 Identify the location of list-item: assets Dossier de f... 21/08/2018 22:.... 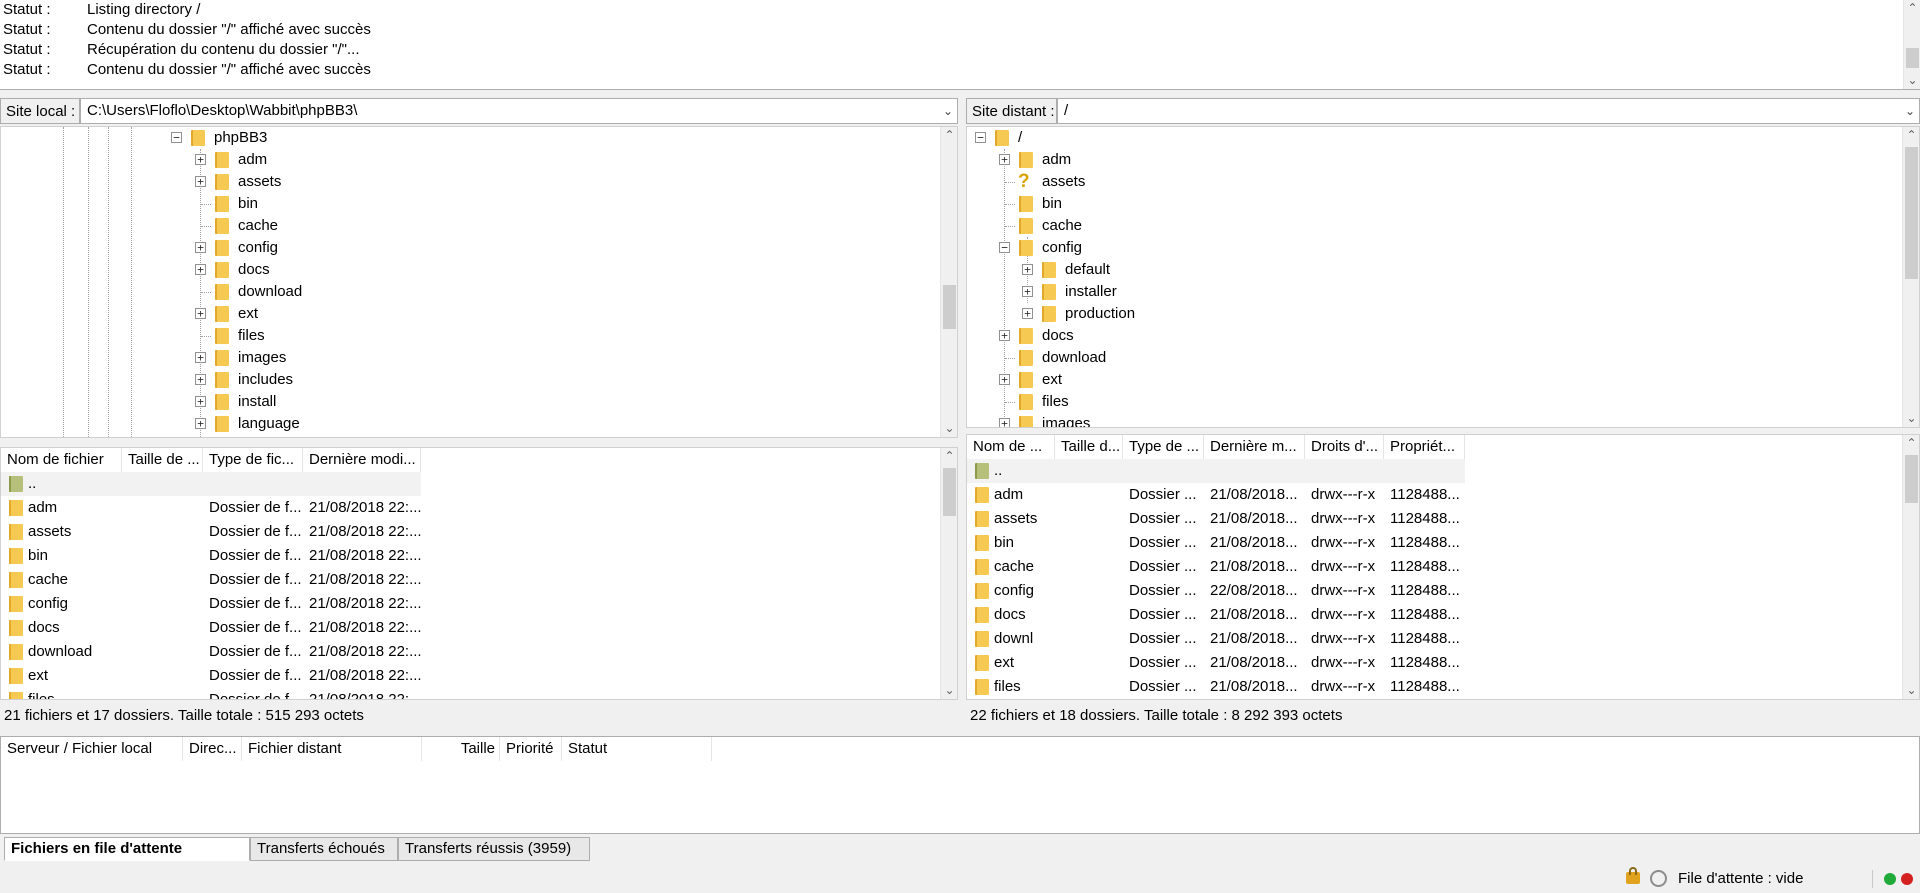
(211, 532).